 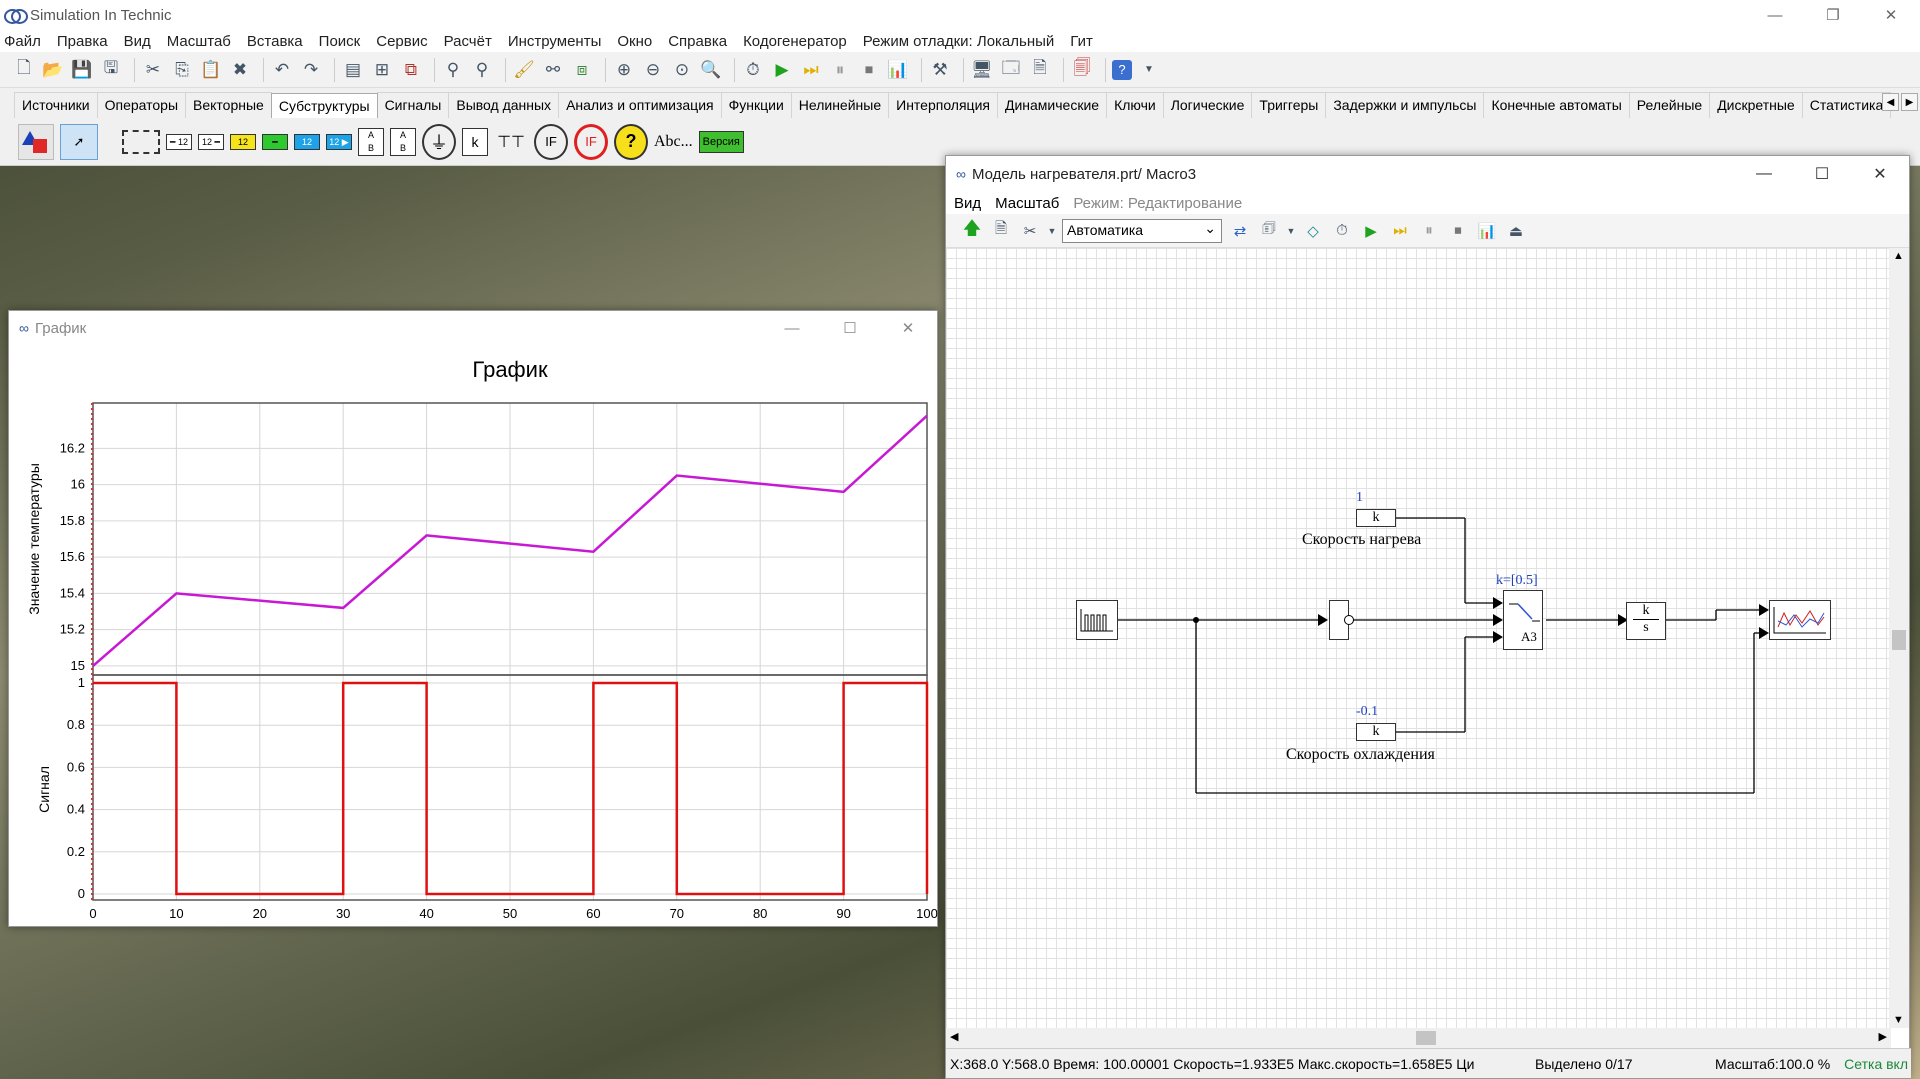 I want to click on new-file-icon: 🗋, so click(x=24, y=70).